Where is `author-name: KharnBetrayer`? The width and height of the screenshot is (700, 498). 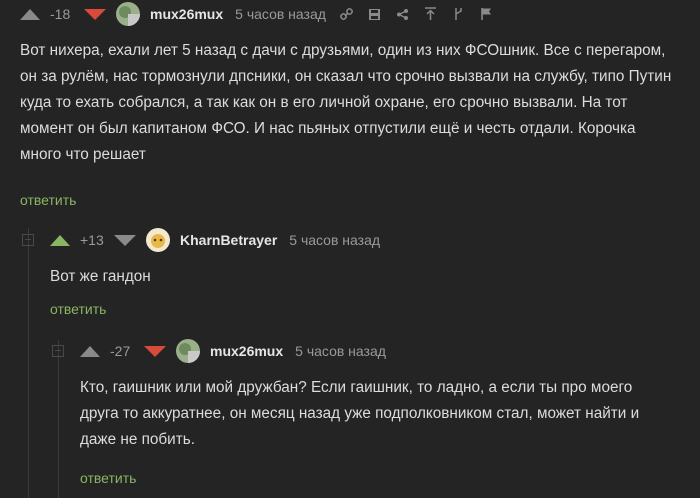
author-name: KharnBetrayer is located at coordinates (228, 240).